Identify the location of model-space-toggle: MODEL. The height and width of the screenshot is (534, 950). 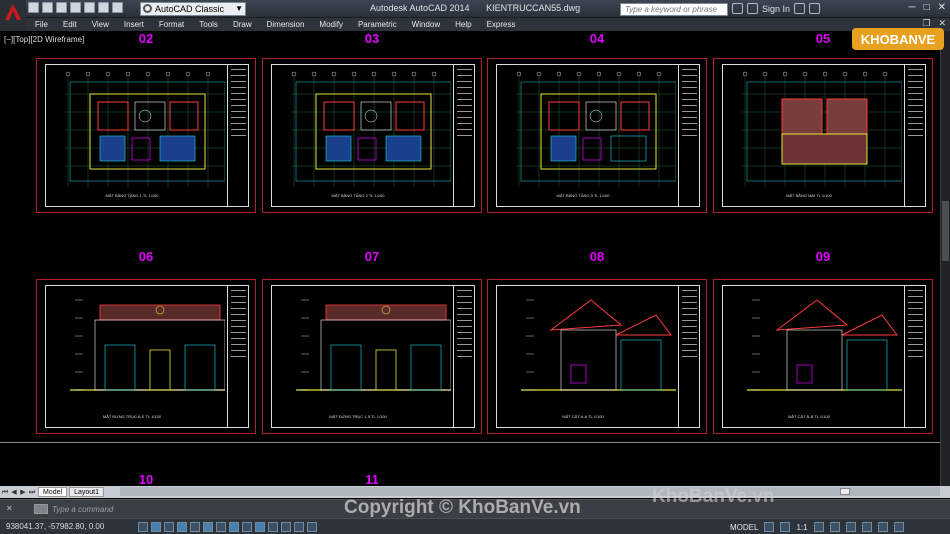
(744, 527).